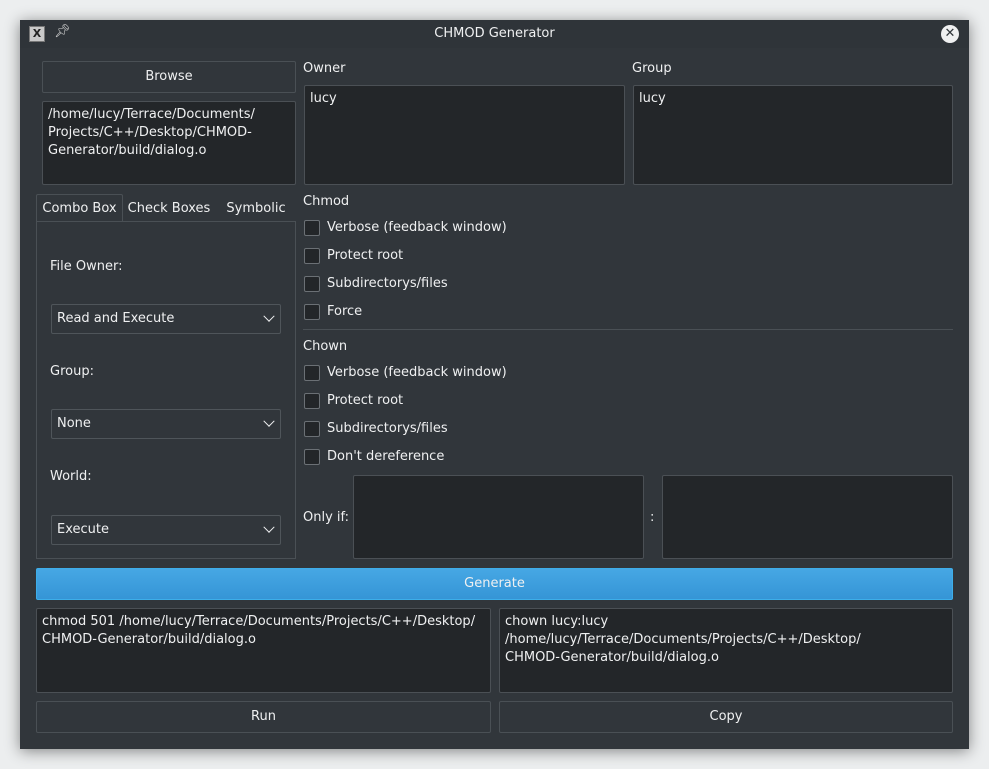  What do you see at coordinates (950, 34) in the screenshot?
I see `close-icon: ✕` at bounding box center [950, 34].